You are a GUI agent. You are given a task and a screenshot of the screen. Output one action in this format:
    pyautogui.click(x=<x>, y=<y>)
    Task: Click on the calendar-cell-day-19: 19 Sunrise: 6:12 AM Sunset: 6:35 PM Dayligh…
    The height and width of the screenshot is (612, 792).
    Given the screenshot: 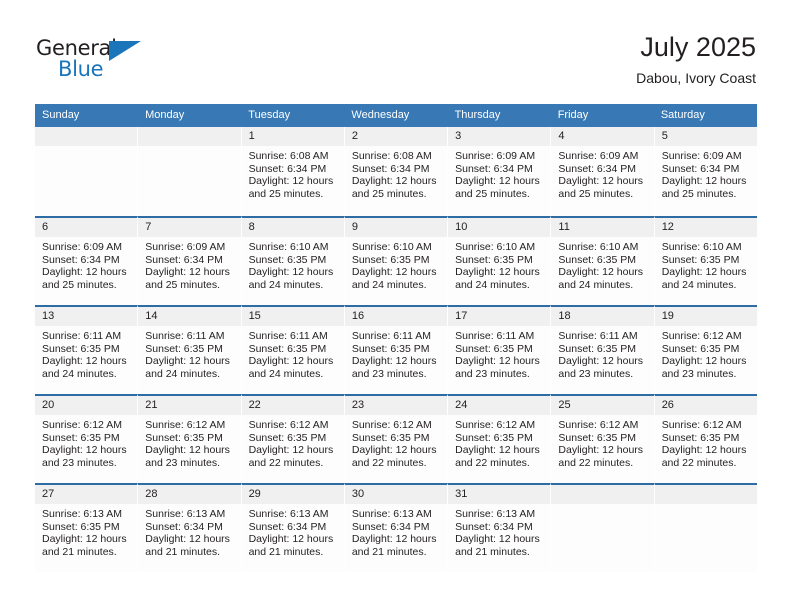 What is the action you would take?
    pyautogui.click(x=705, y=349)
    